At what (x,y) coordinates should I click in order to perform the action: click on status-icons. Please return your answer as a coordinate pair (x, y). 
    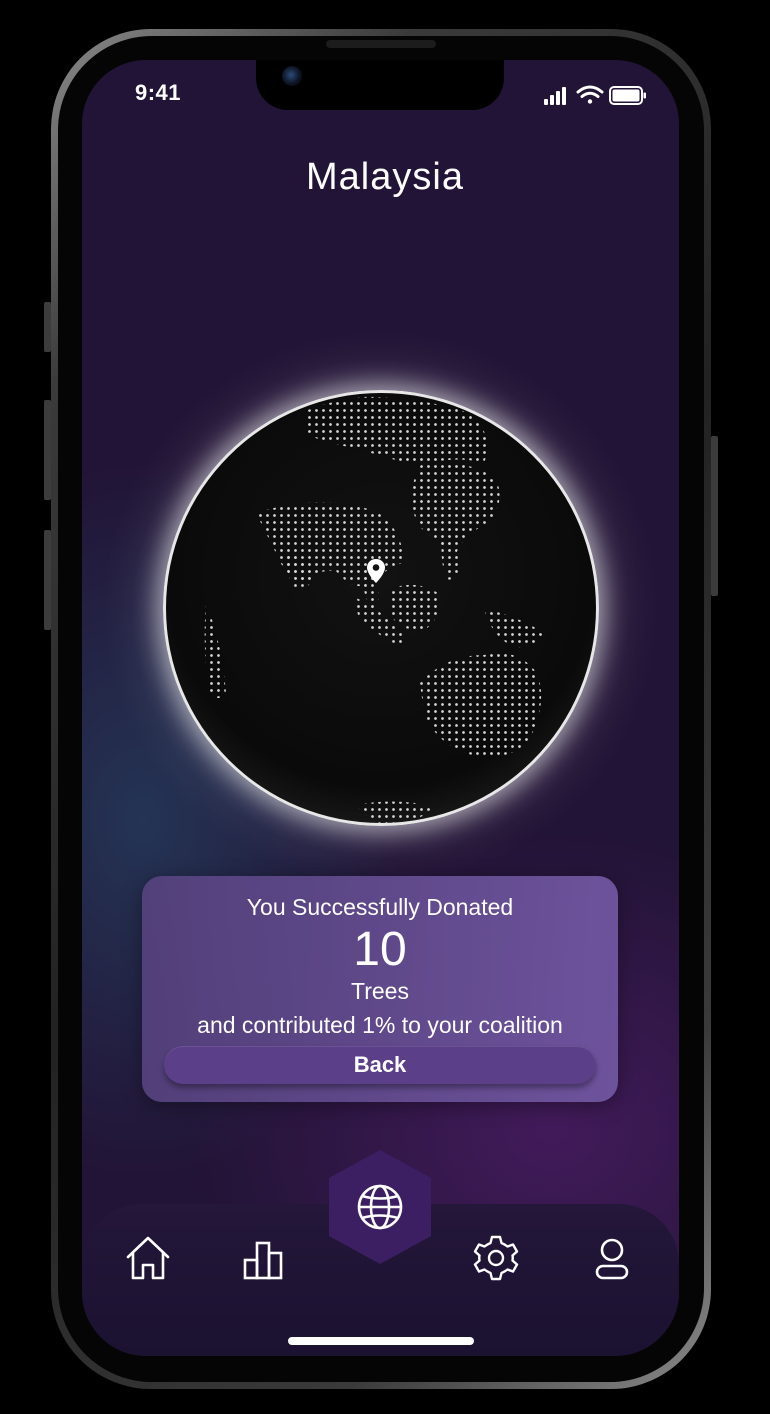
    Looking at the image, I should click on (595, 95).